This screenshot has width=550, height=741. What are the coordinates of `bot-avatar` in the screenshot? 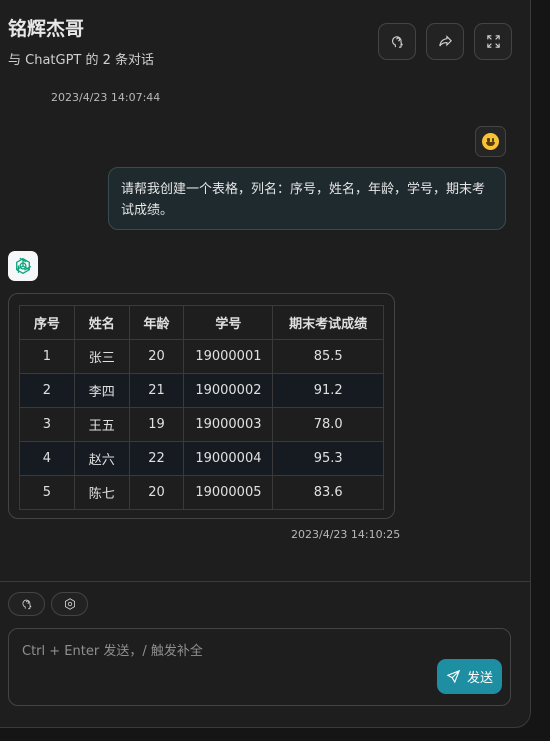 It's located at (23, 266).